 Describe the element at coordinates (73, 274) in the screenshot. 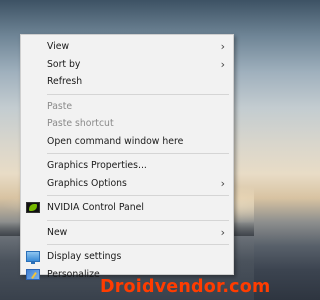

I see `menu-item-personalize-label: Personalize` at that location.